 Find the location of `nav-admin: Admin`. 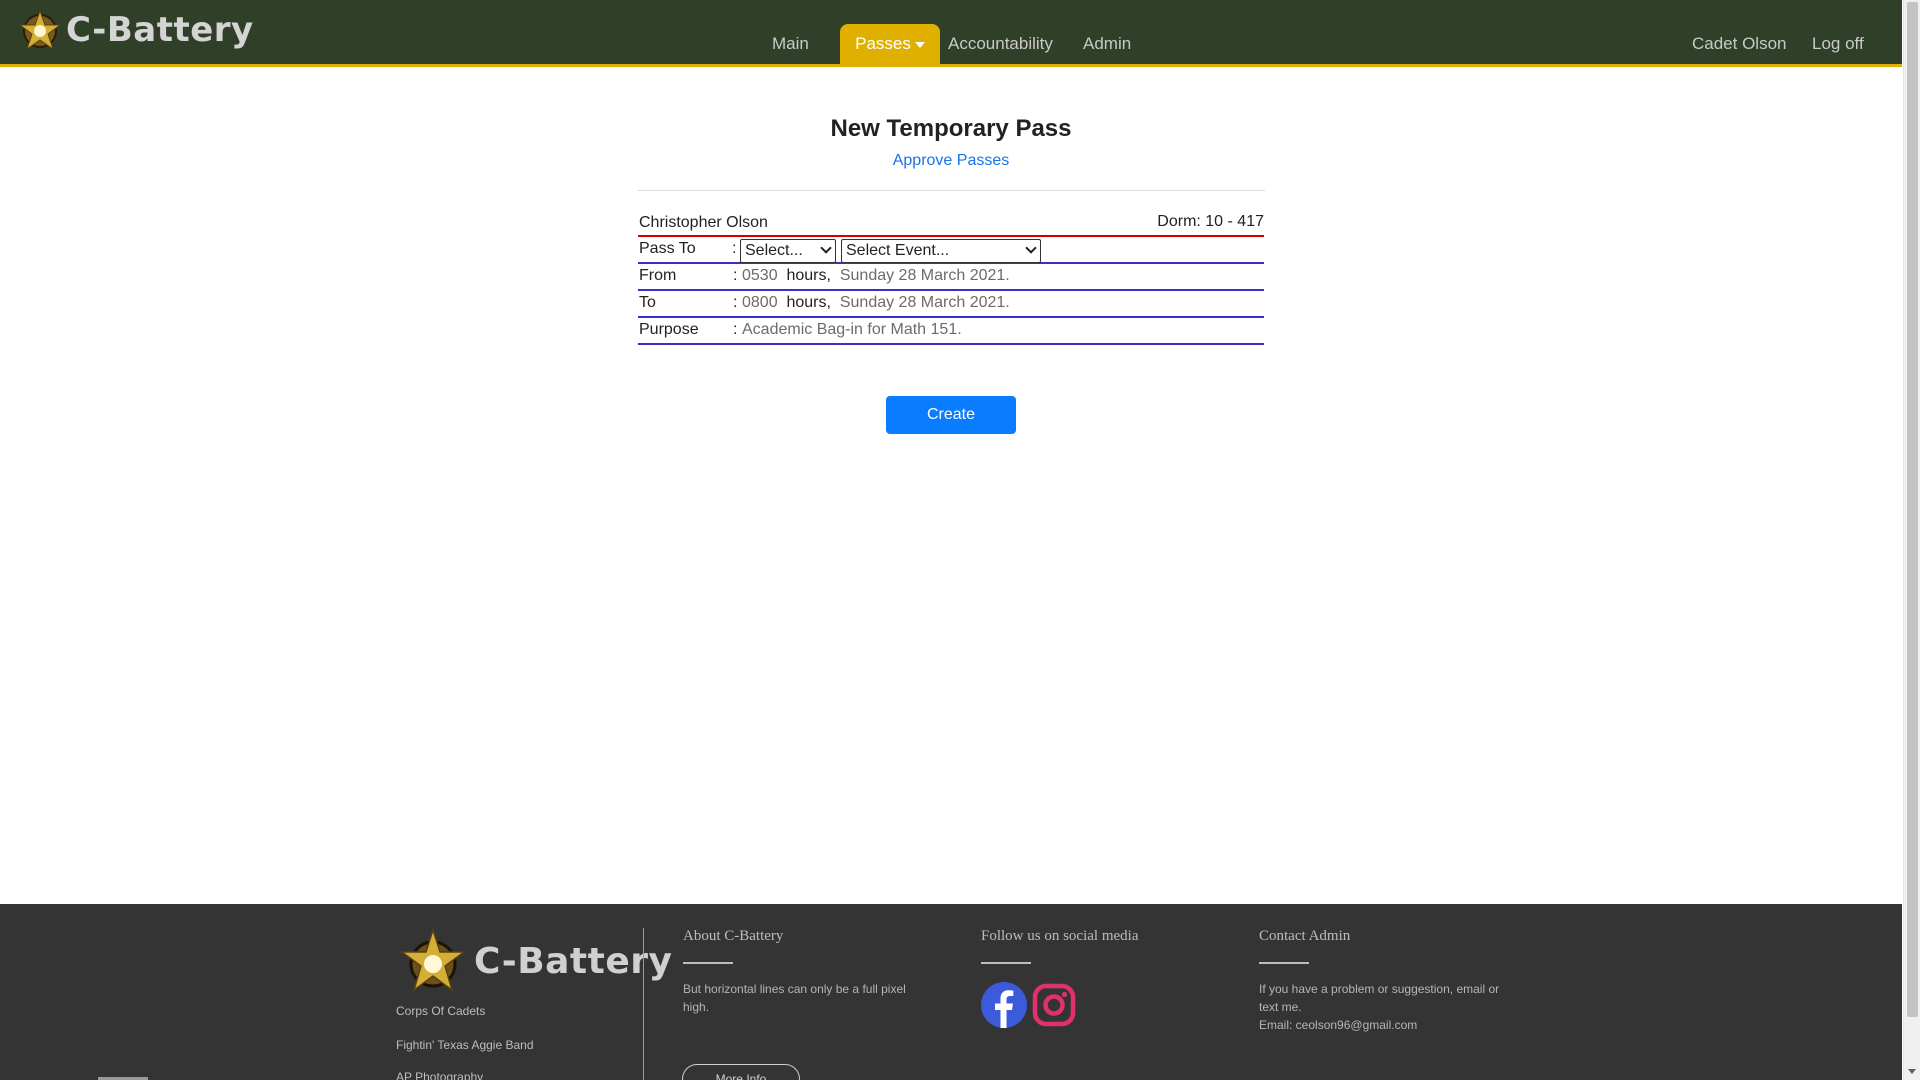

nav-admin: Admin is located at coordinates (1107, 44).